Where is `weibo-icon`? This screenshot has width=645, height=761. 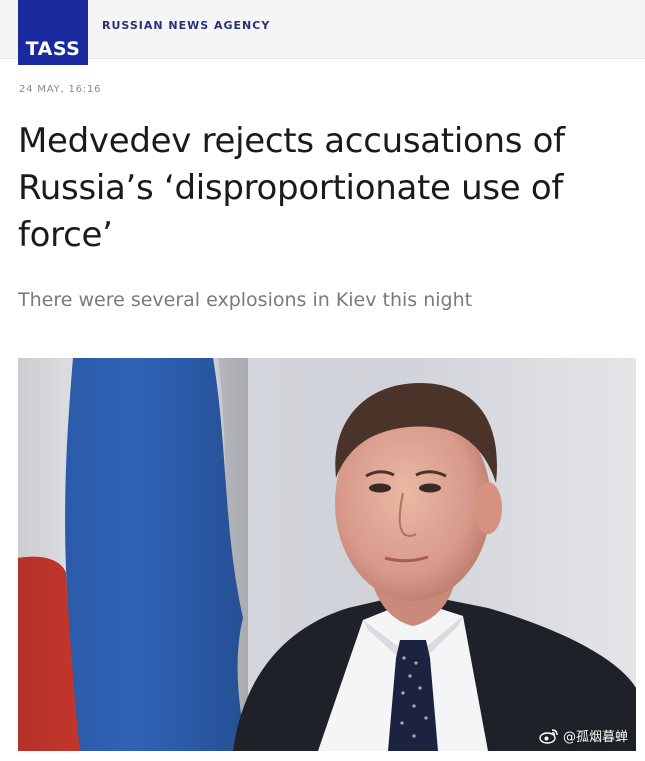 weibo-icon is located at coordinates (548, 736).